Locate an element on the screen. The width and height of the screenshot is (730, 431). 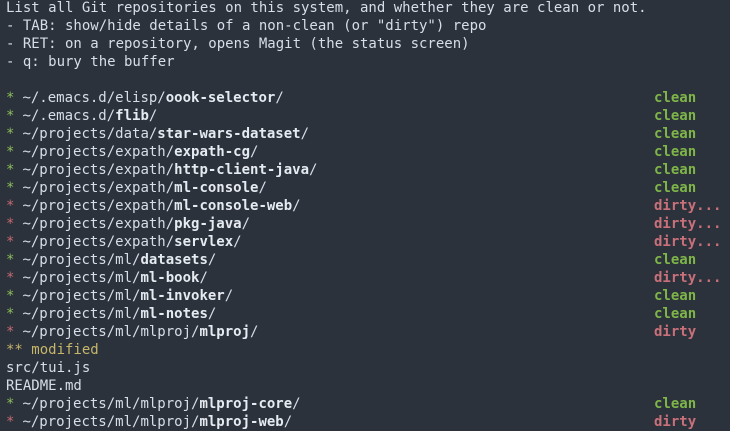
repo-path-prefix: ~/.emacs.d/ is located at coordinates (69, 116).